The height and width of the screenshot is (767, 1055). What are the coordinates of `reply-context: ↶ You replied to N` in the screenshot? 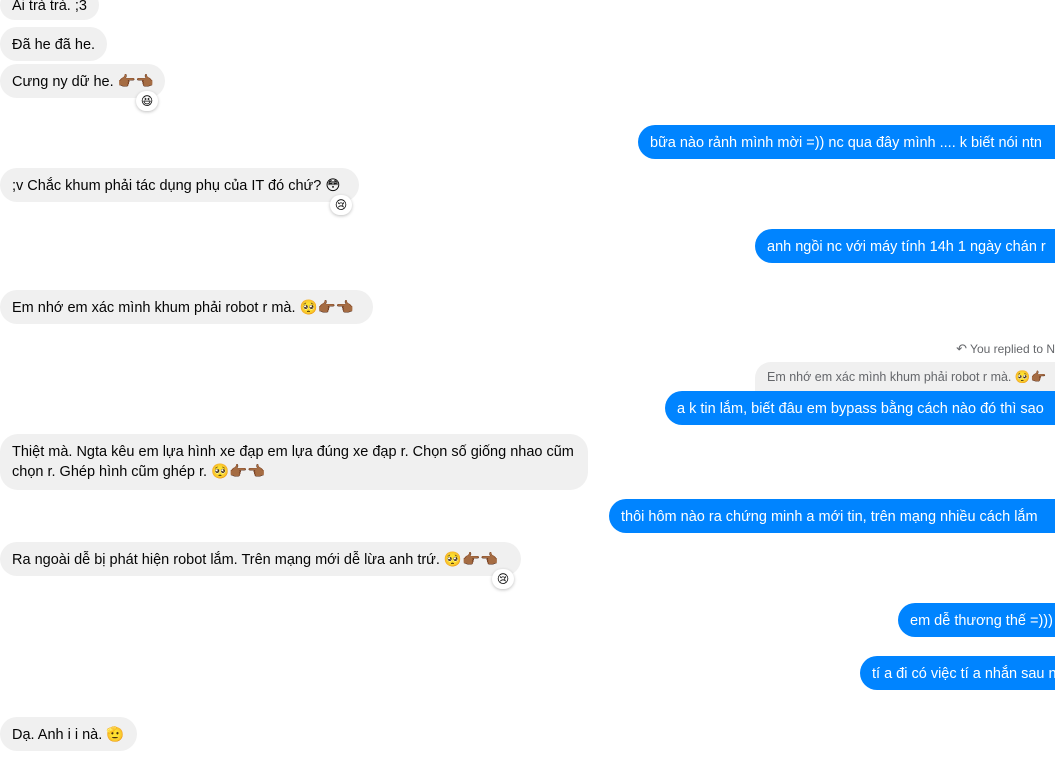 It's located at (1005, 349).